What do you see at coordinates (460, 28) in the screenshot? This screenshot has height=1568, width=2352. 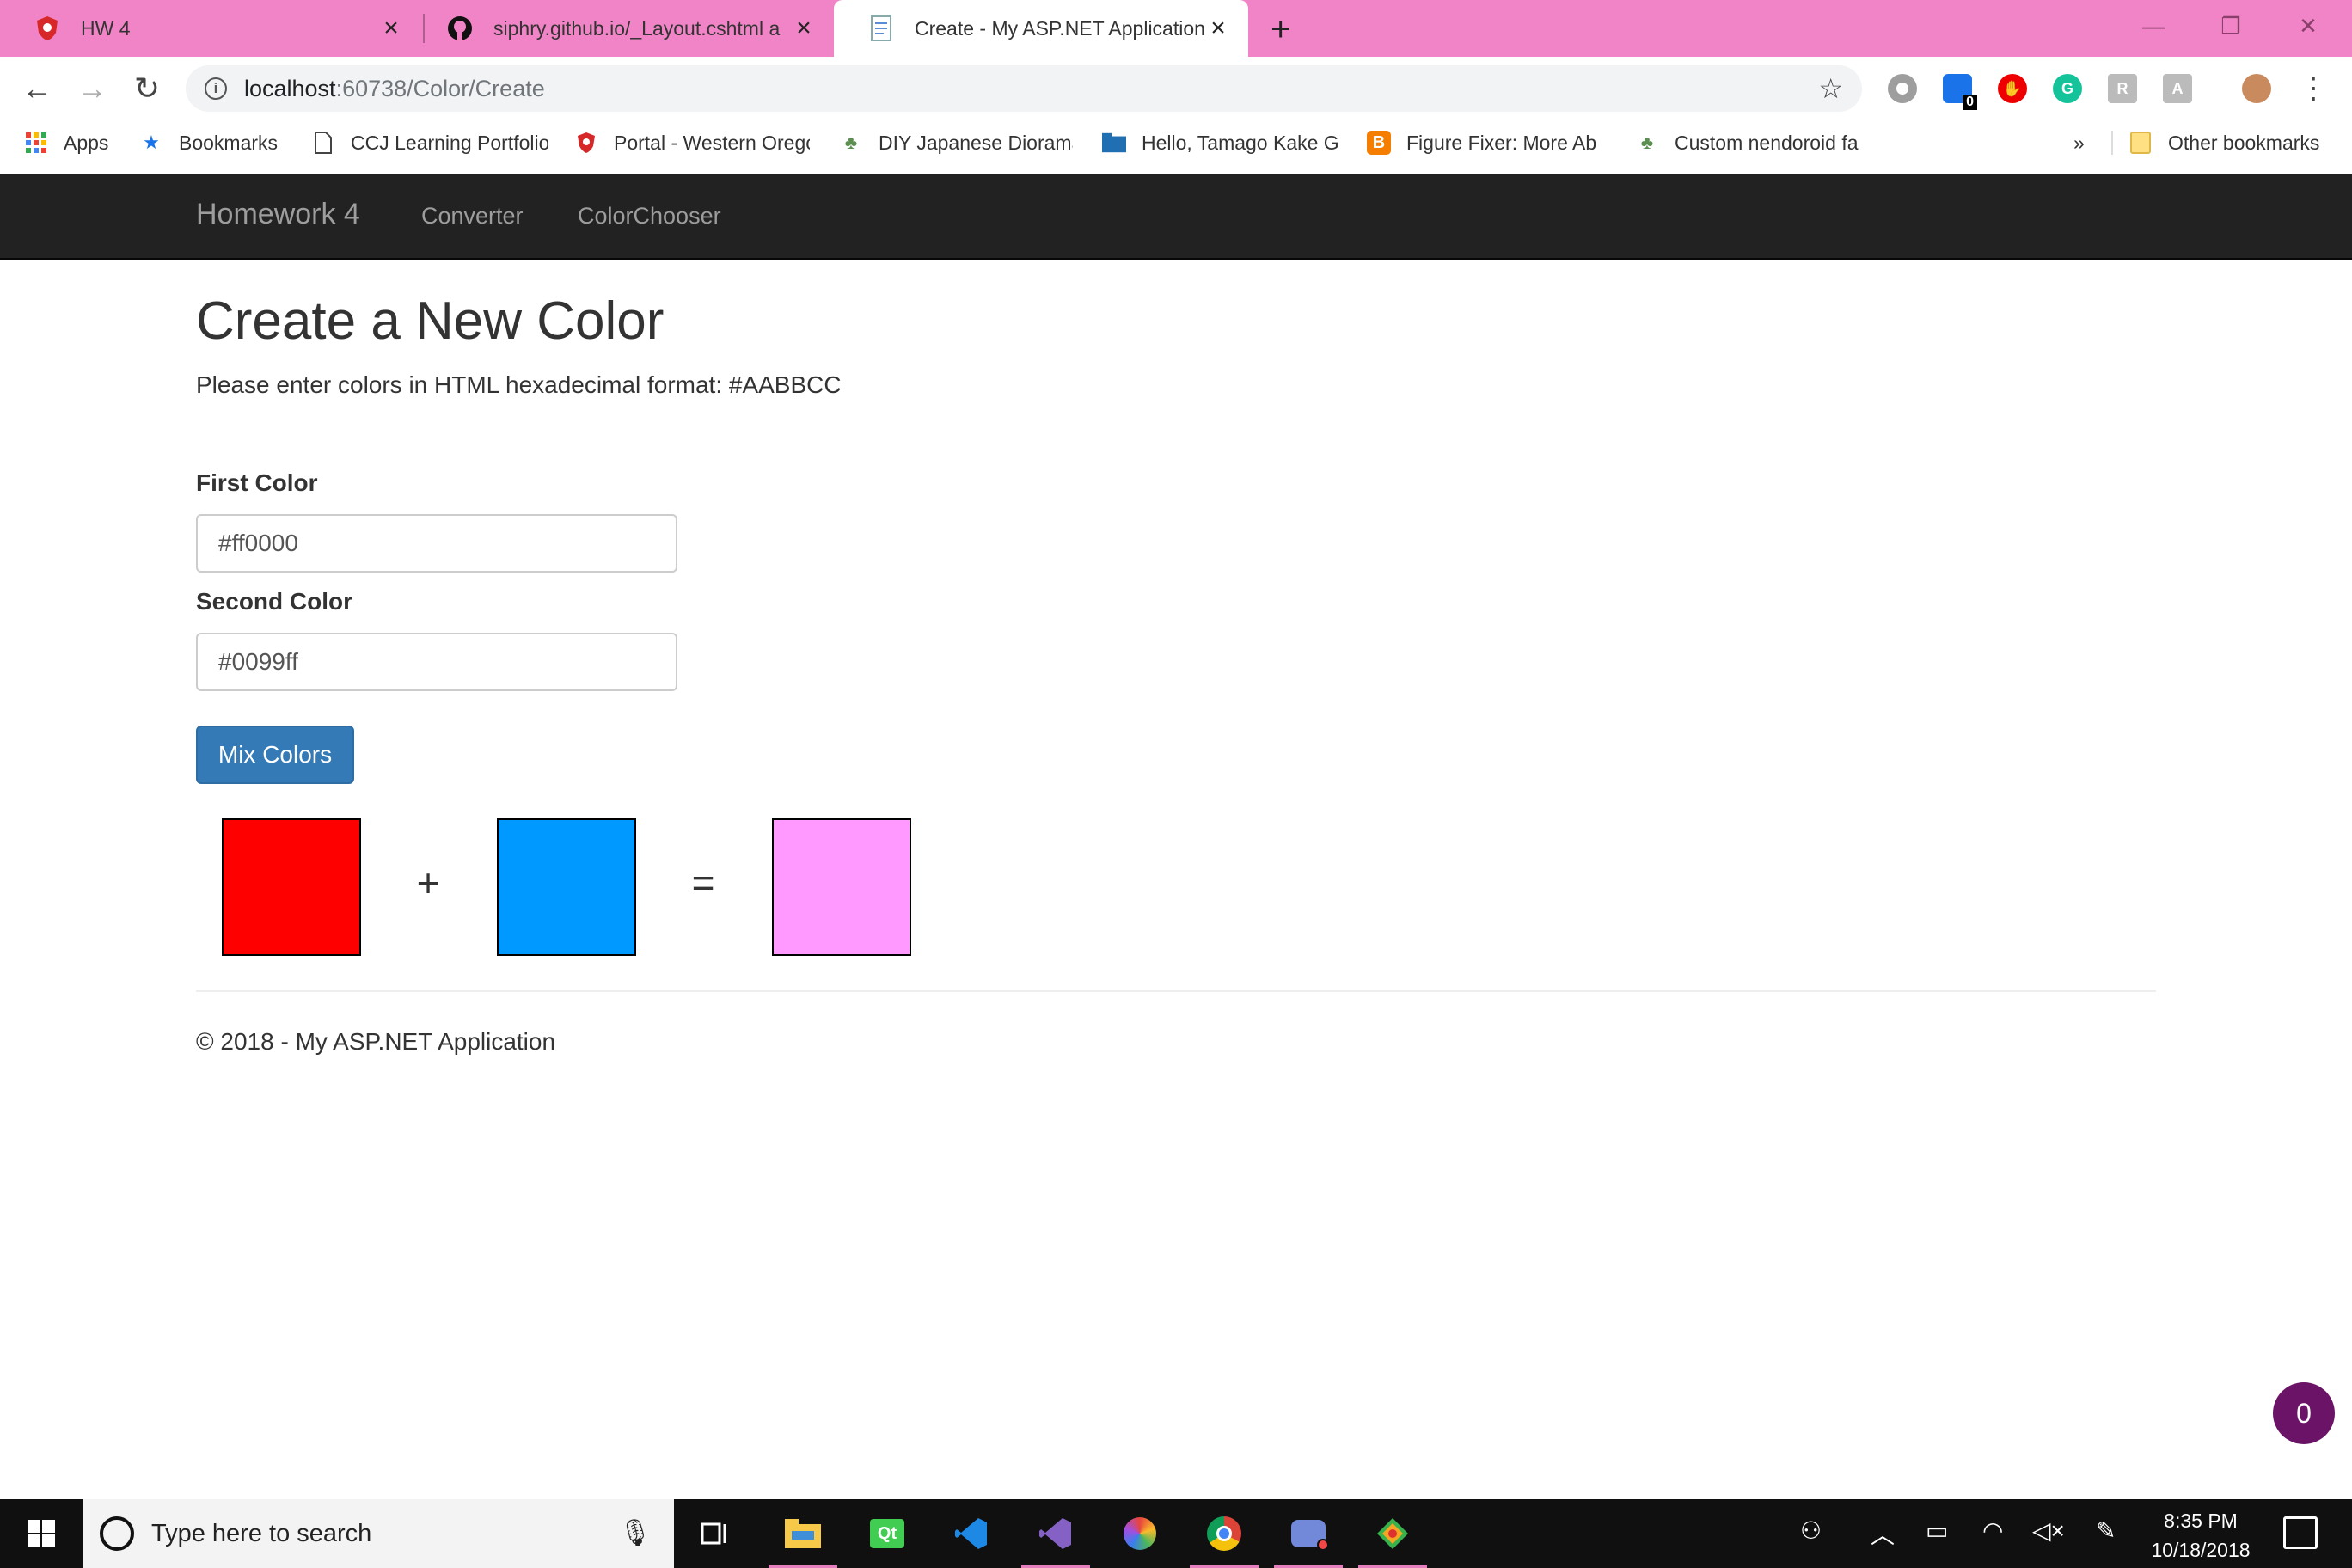 I see `github-icon` at bounding box center [460, 28].